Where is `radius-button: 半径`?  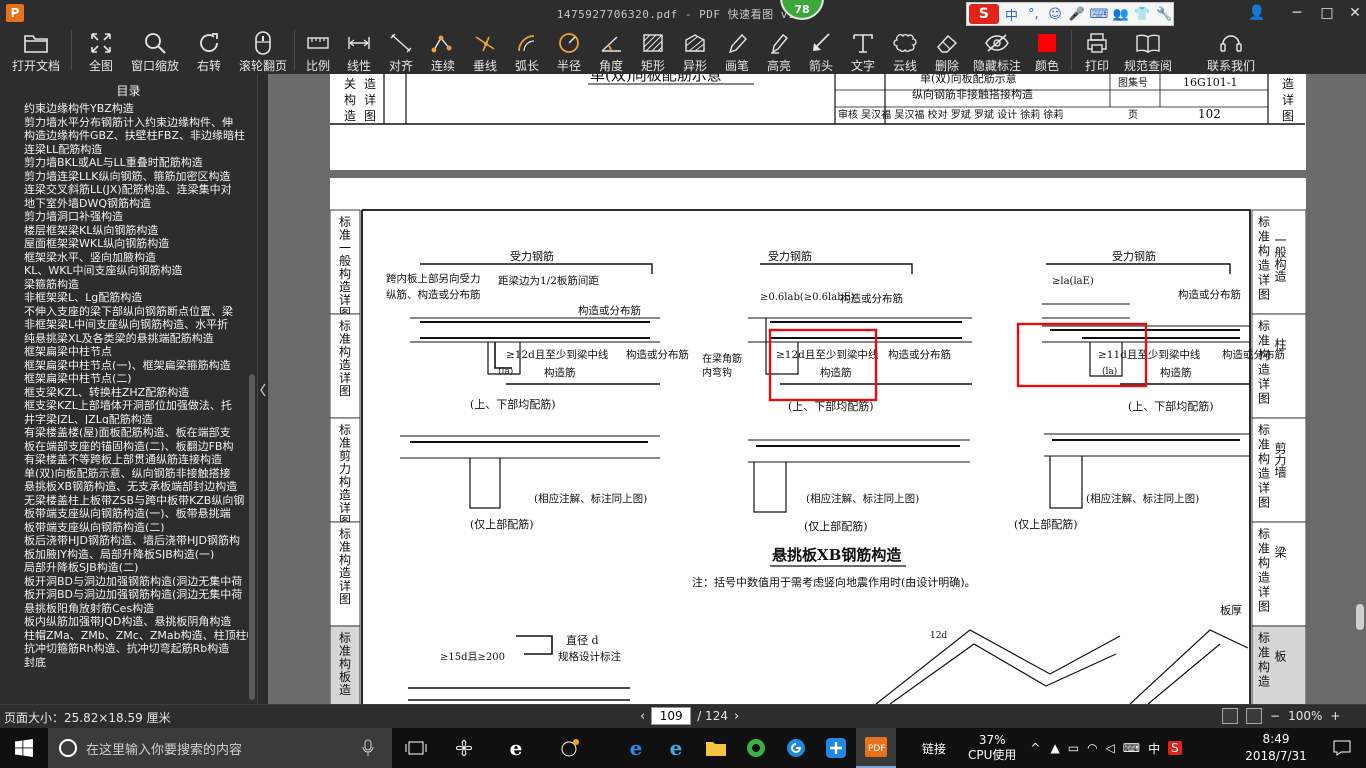 radius-button: 半径 is located at coordinates (569, 50).